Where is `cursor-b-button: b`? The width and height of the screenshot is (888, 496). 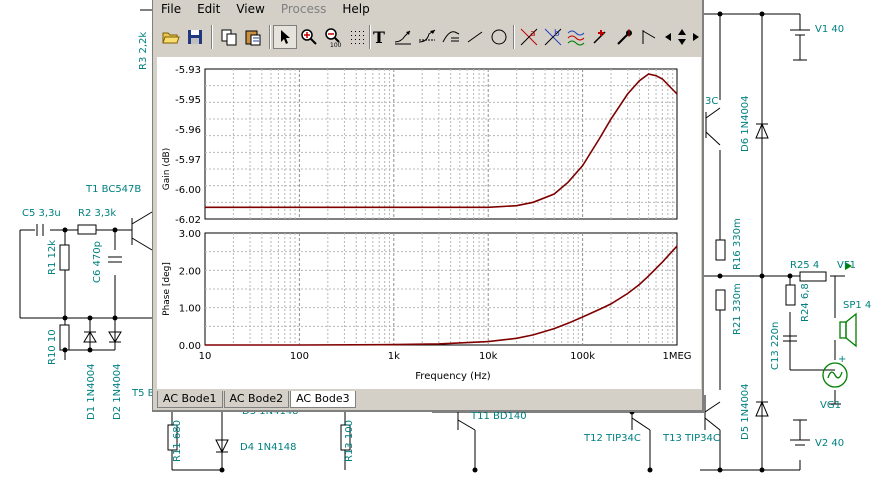
cursor-b-button: b is located at coordinates (553, 37).